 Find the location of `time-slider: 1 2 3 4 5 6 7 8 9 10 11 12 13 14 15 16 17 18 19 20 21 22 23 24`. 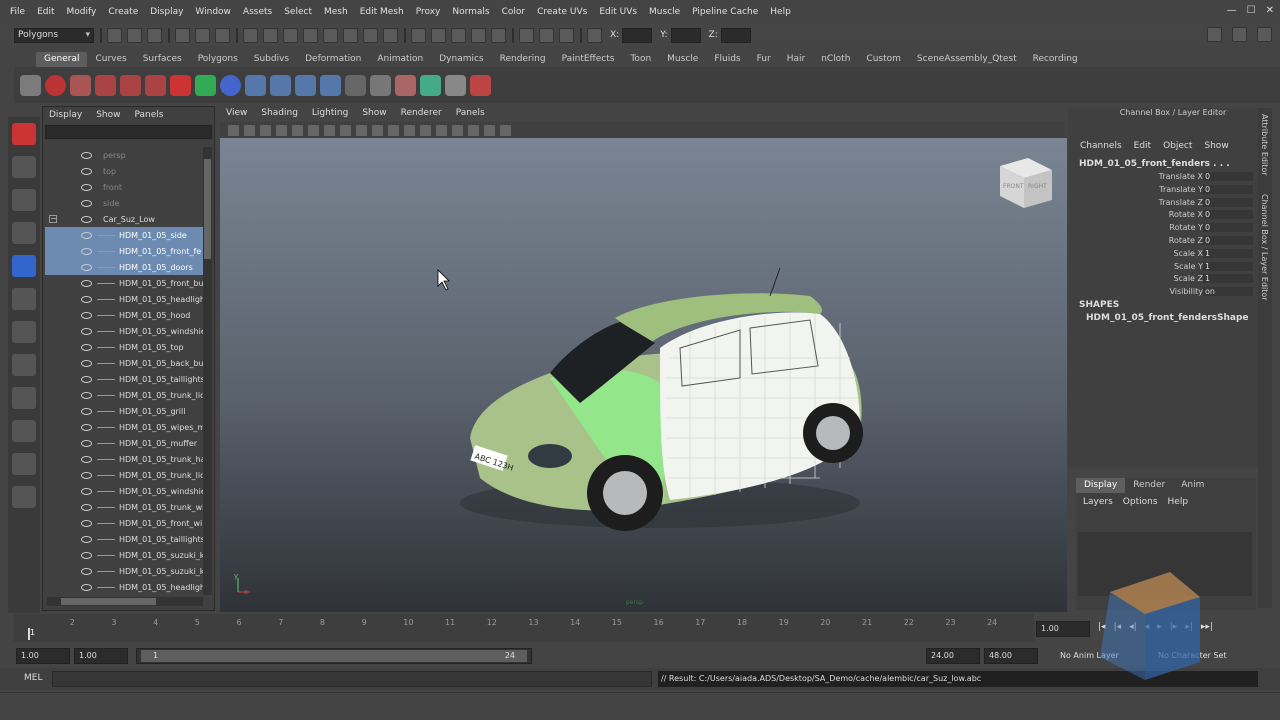

time-slider: 1 2 3 4 5 6 7 8 9 10 11 12 13 14 15 16 17 18 19 20 21 22 23 24 is located at coordinates (524, 628).